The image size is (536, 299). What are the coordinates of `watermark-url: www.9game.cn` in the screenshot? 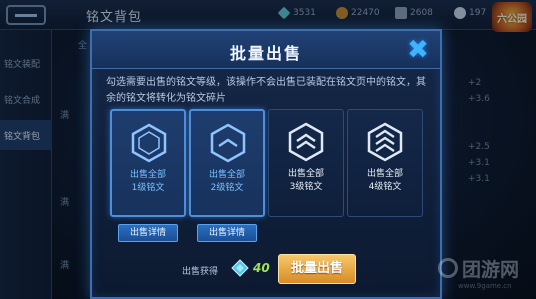 It's located at (485, 286).